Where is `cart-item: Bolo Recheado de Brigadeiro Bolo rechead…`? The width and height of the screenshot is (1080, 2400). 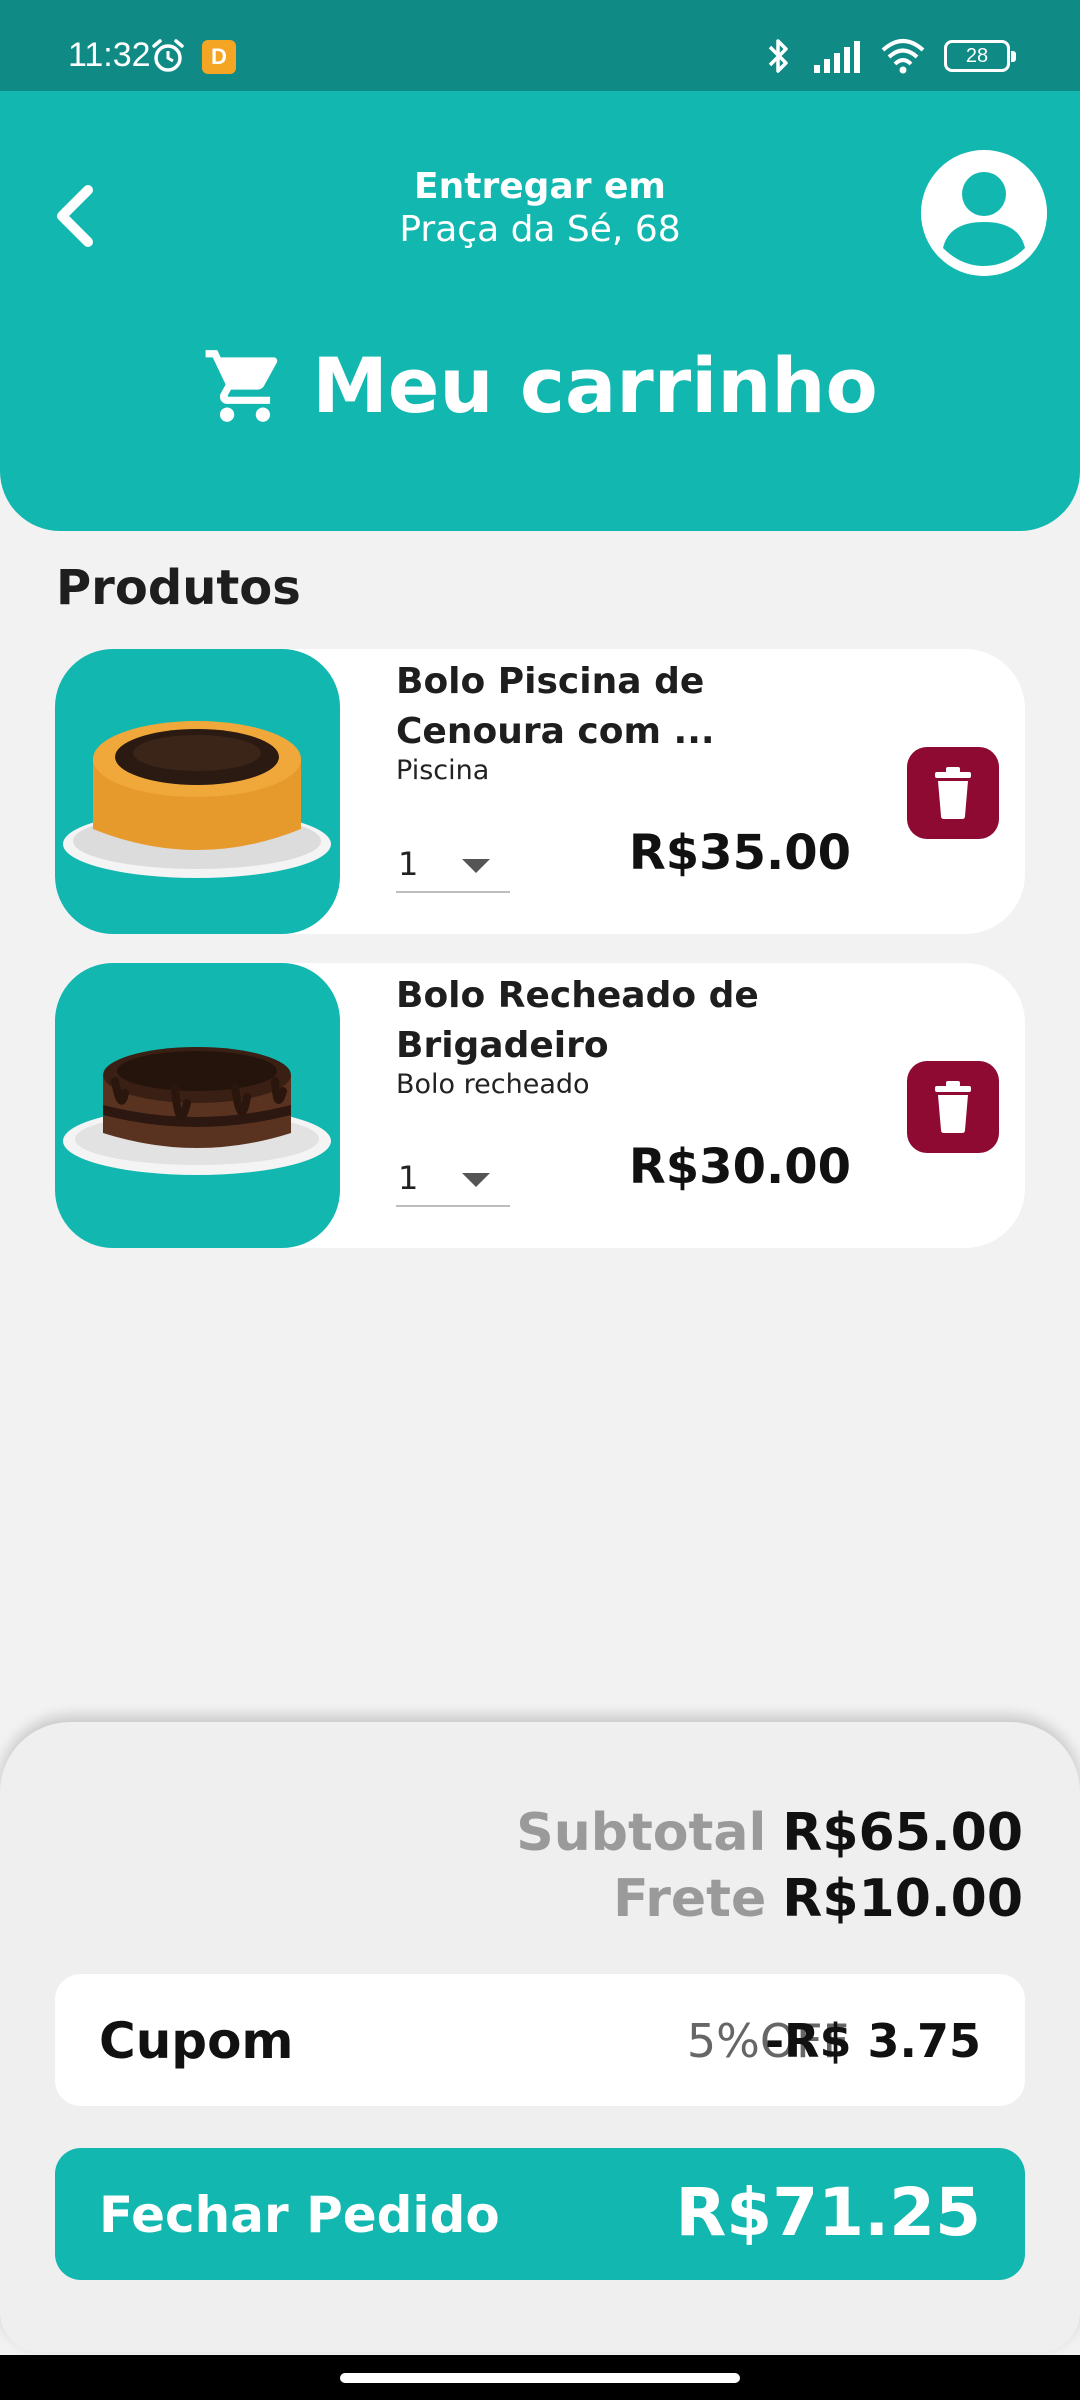 cart-item: Bolo Recheado de Brigadeiro Bolo rechead… is located at coordinates (540, 1105).